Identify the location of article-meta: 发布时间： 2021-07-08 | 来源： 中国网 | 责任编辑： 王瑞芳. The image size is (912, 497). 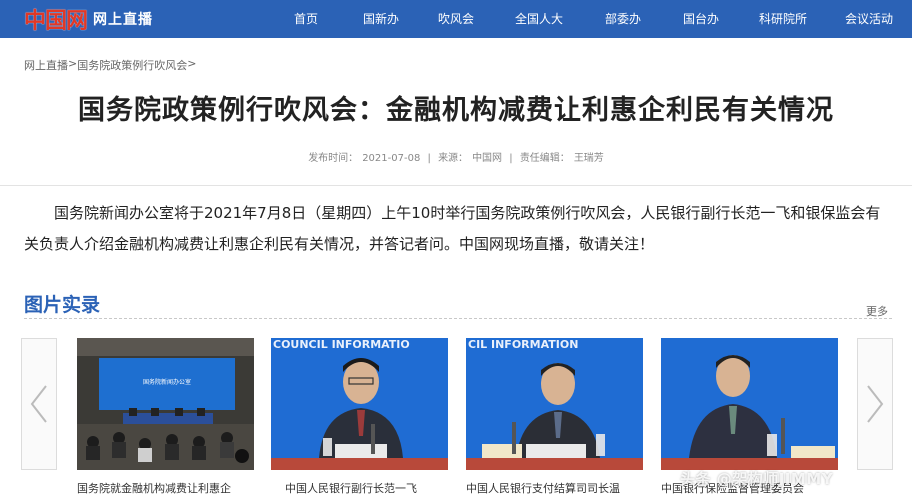
(456, 156).